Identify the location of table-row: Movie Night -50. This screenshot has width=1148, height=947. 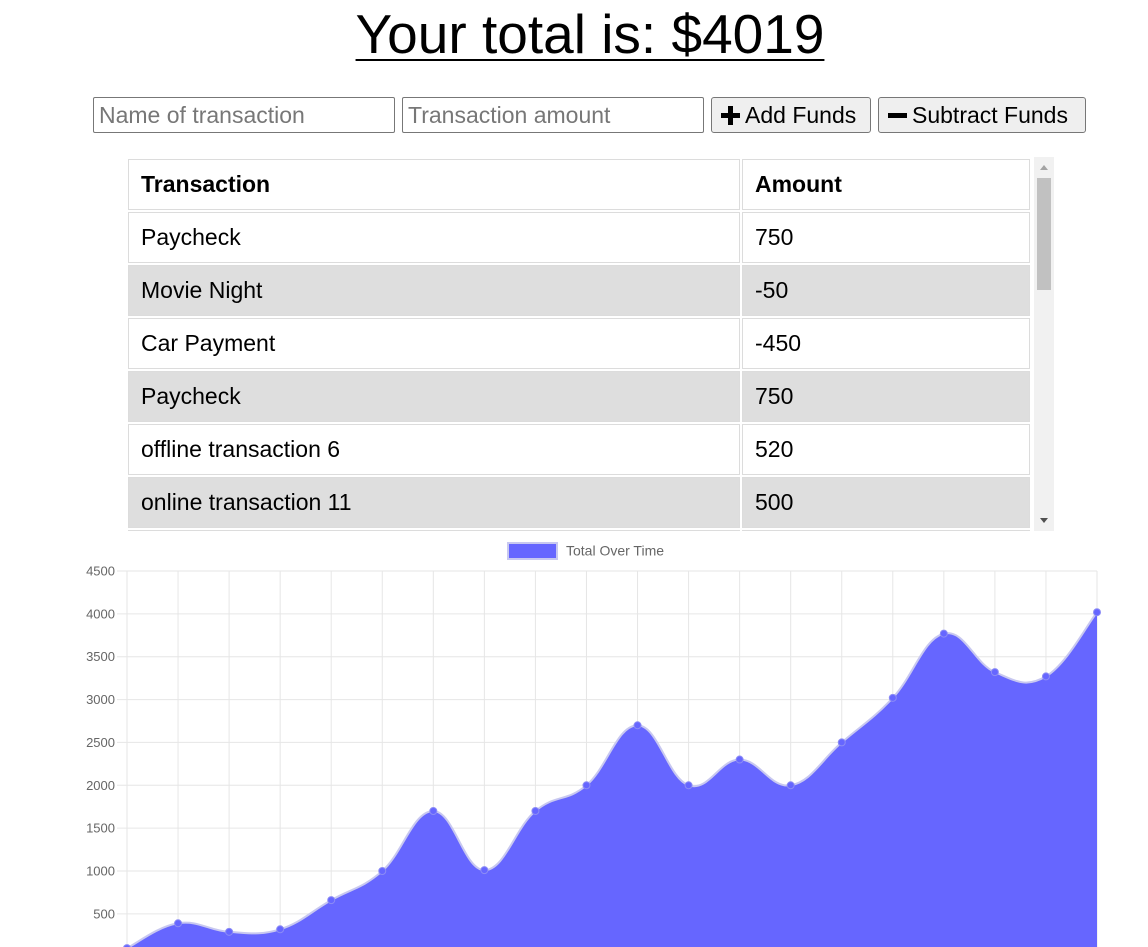
(579, 290).